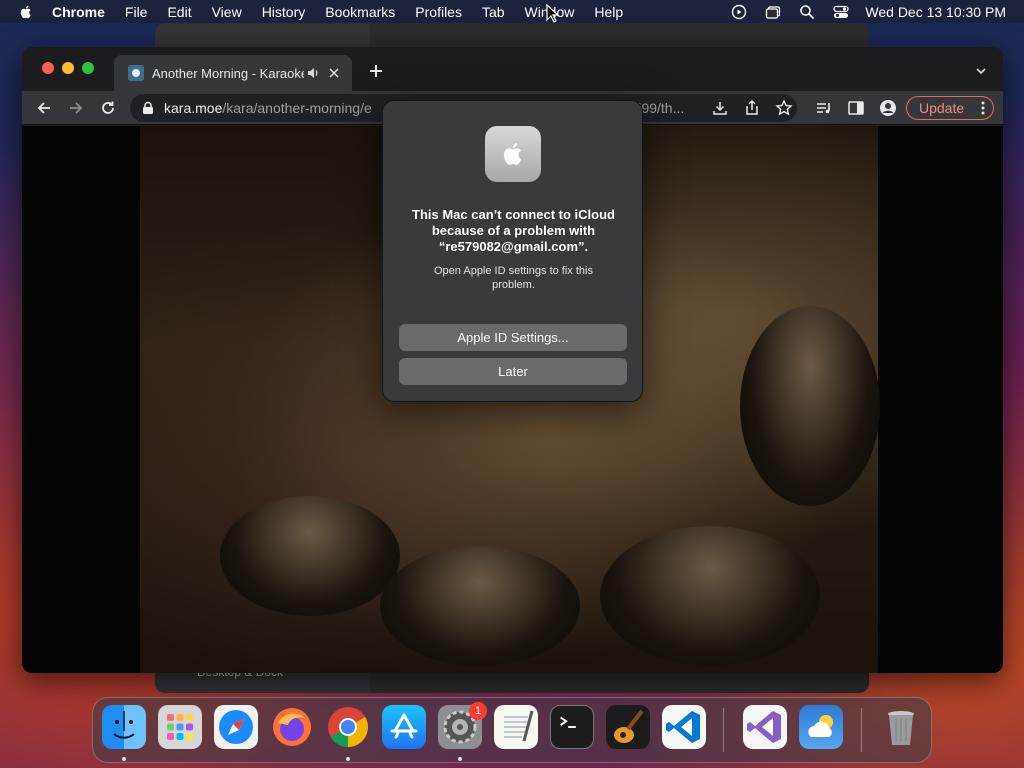  I want to click on dock-weather-icon, so click(821, 727).